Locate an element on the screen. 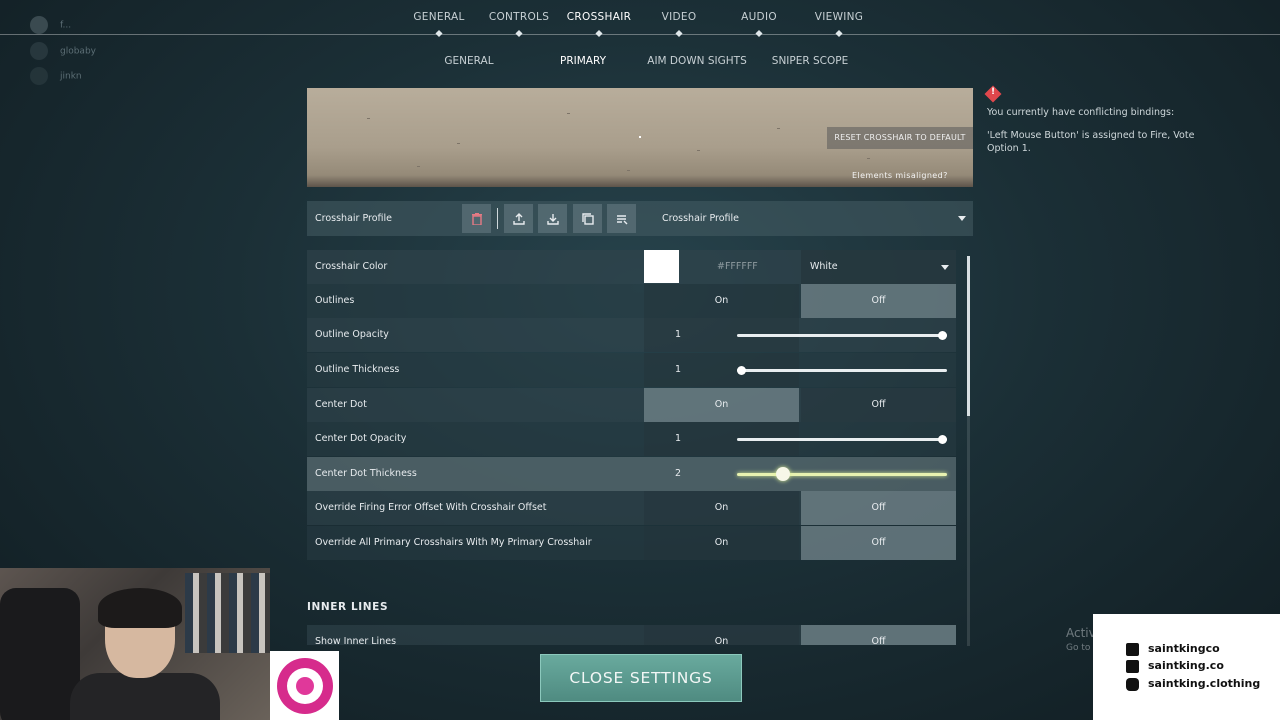 This screenshot has width=1280, height=720. center-dot-opacity-value: 1 is located at coordinates (678, 438).